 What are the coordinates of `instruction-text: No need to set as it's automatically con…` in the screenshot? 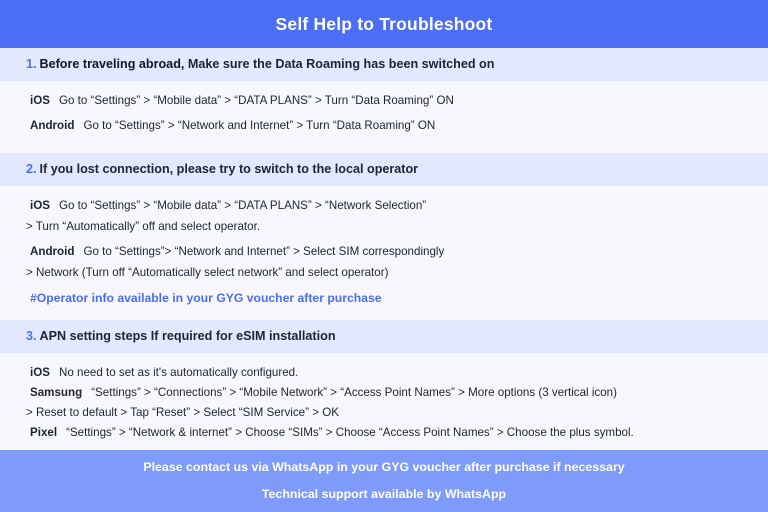 It's located at (178, 373).